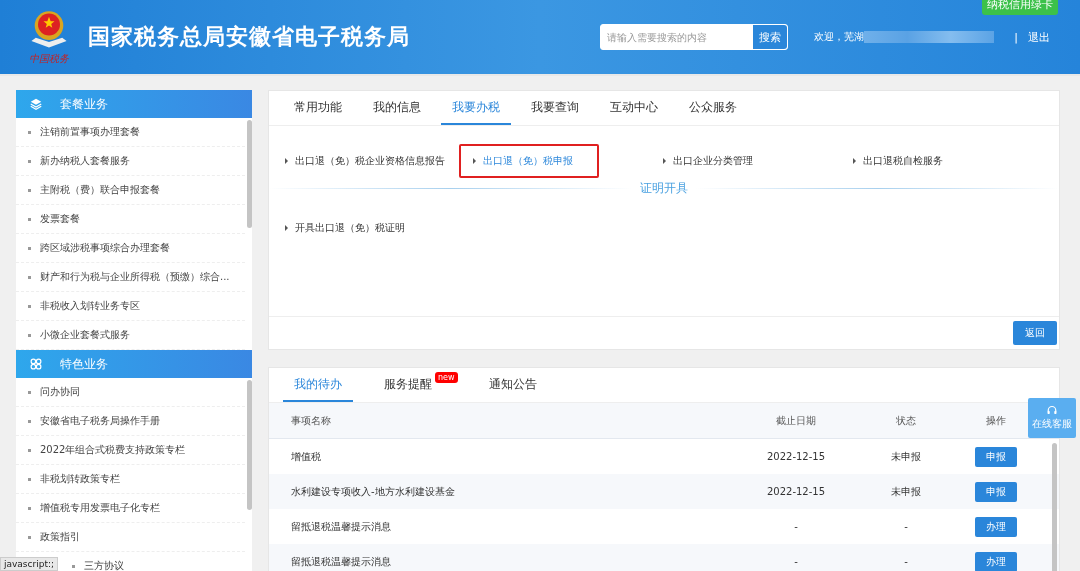 The width and height of the screenshot is (1080, 571). Describe the element at coordinates (130, 219) in the screenshot. I see `sidebar-item: 发票套餐` at that location.